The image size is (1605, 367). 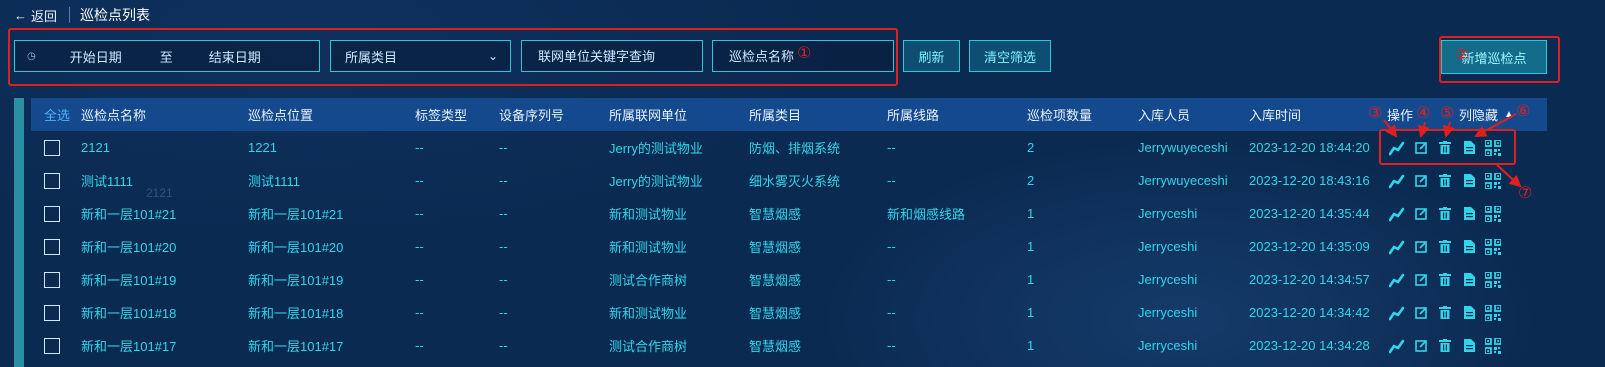 I want to click on category-select-value: 所属类目, so click(x=371, y=57).